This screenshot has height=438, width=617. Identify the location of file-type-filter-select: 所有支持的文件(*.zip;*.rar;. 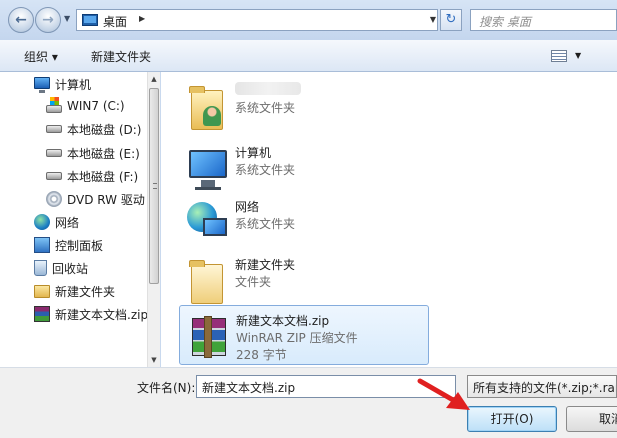
(542, 386).